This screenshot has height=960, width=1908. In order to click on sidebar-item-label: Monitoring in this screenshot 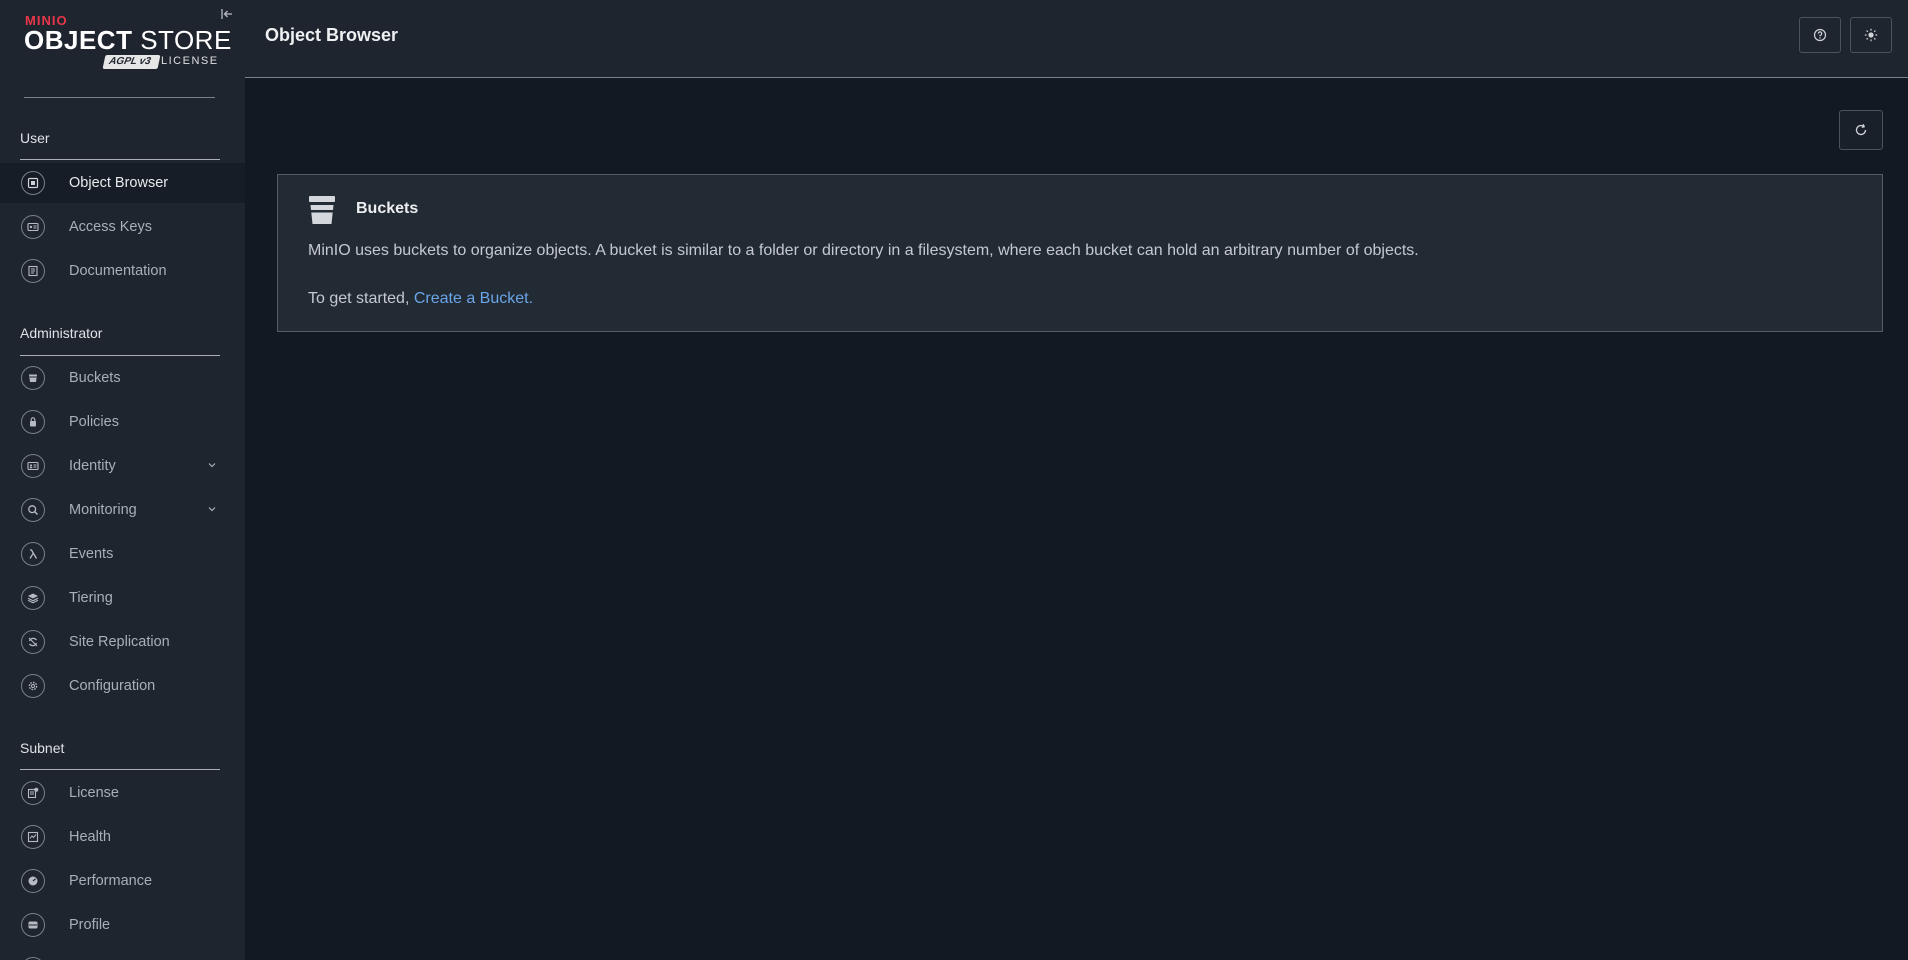, I will do `click(103, 510)`.